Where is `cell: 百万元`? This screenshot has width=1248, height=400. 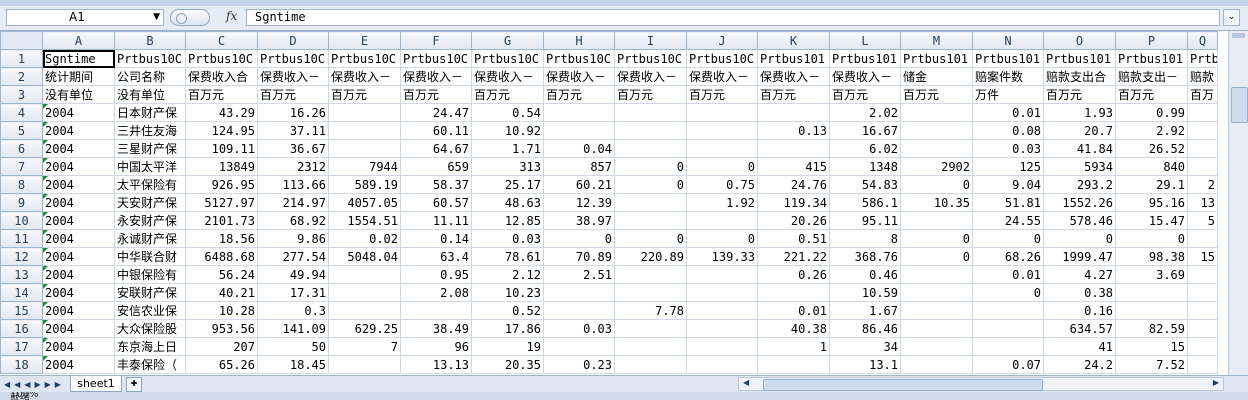 cell: 百万元 is located at coordinates (936, 94).